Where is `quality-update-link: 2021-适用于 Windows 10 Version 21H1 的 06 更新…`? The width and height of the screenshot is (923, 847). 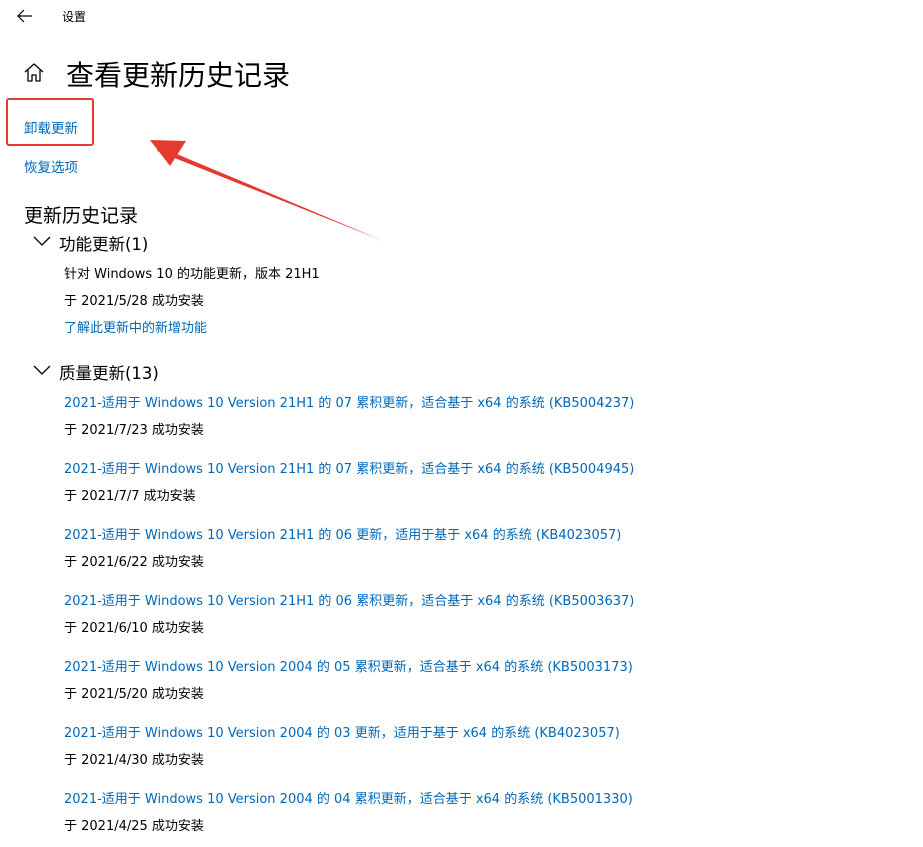
quality-update-link: 2021-适用于 Windows 10 Version 21H1 的 06 更新… is located at coordinates (342, 533).